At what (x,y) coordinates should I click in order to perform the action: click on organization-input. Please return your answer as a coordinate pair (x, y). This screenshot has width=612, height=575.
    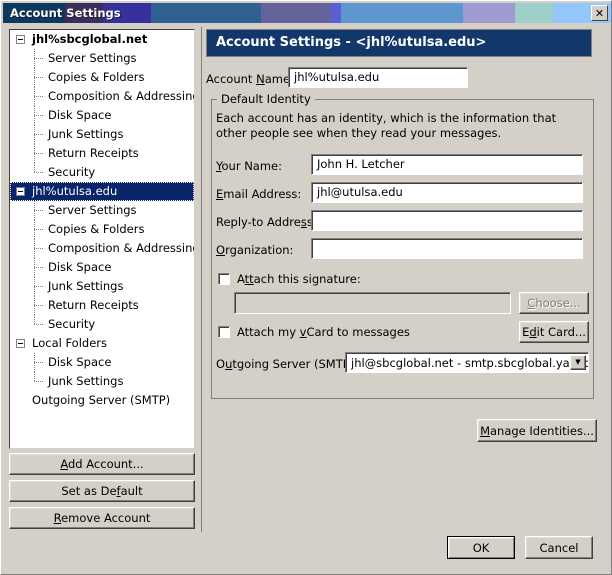
    Looking at the image, I should click on (447, 248).